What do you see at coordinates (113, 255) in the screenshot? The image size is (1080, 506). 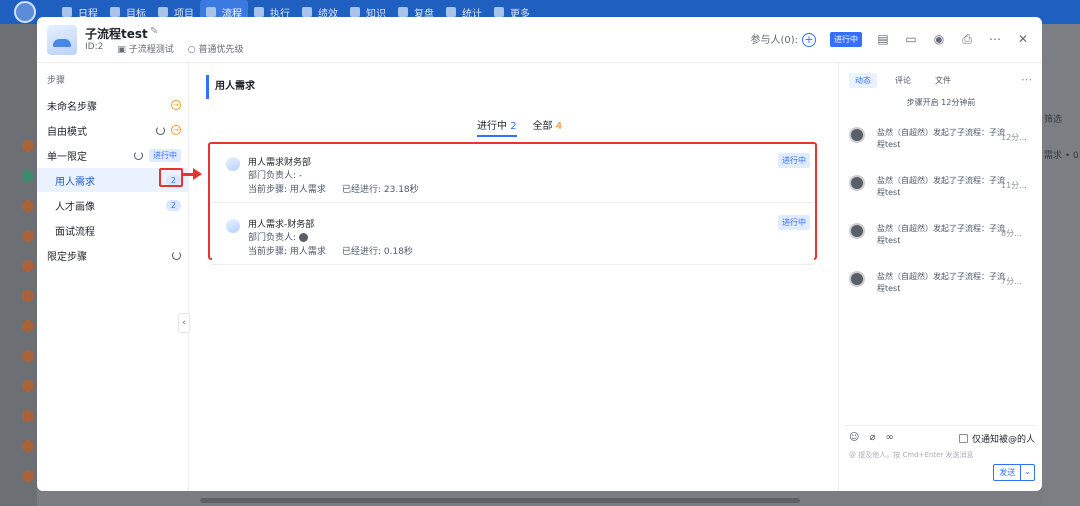 I see `step-item: 限定步骤` at bounding box center [113, 255].